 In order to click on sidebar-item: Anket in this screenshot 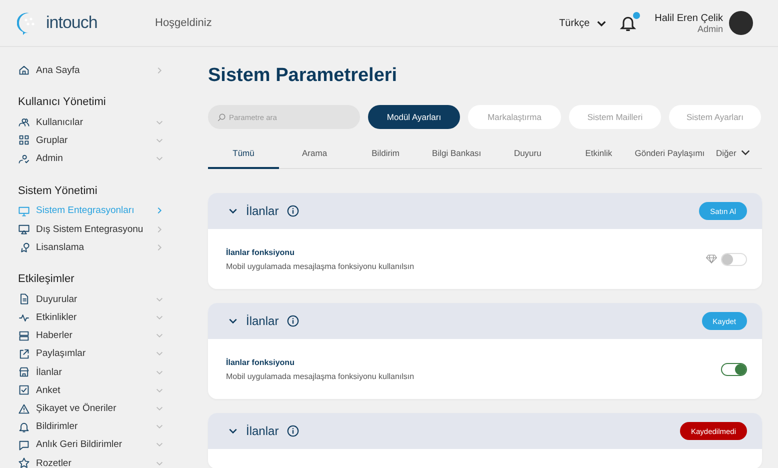, I will do `click(104, 390)`.